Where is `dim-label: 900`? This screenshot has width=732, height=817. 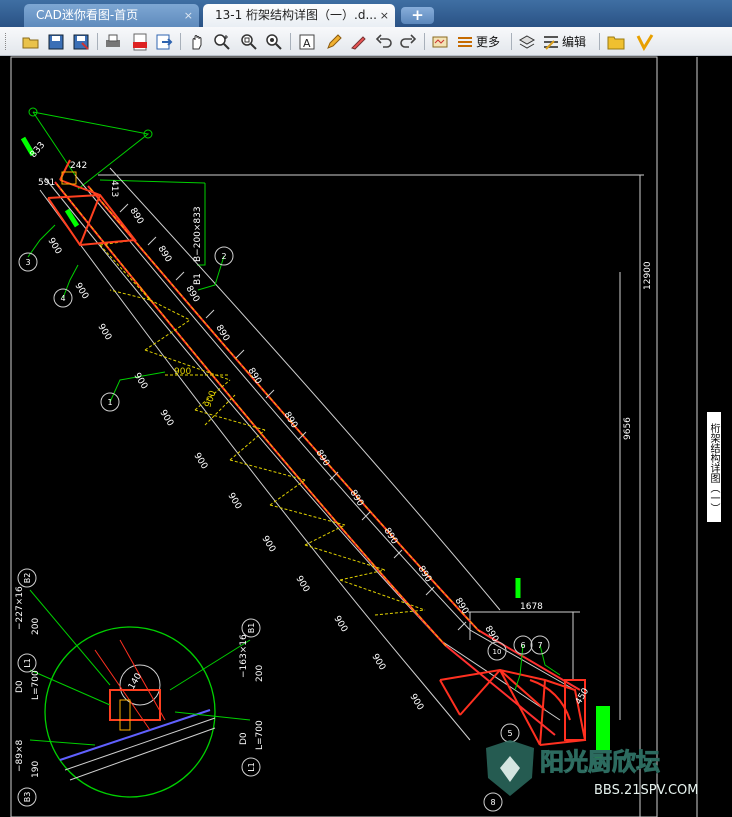
dim-label: 900 is located at coordinates (182, 372).